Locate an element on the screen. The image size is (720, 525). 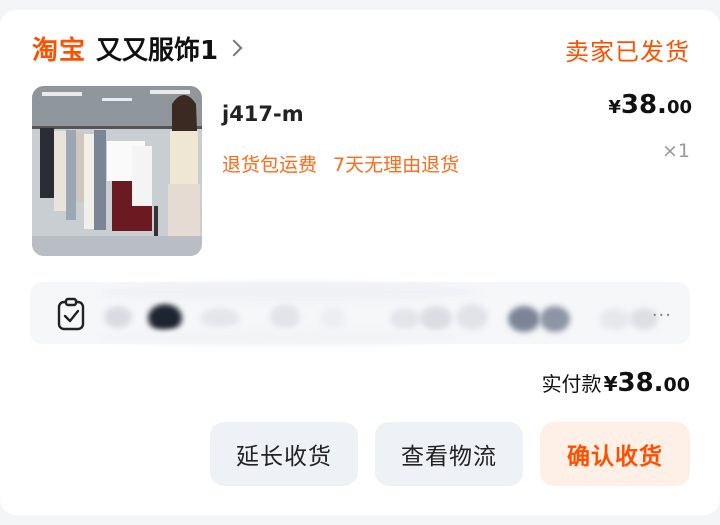
product-quantity: ×1 is located at coordinates (675, 151).